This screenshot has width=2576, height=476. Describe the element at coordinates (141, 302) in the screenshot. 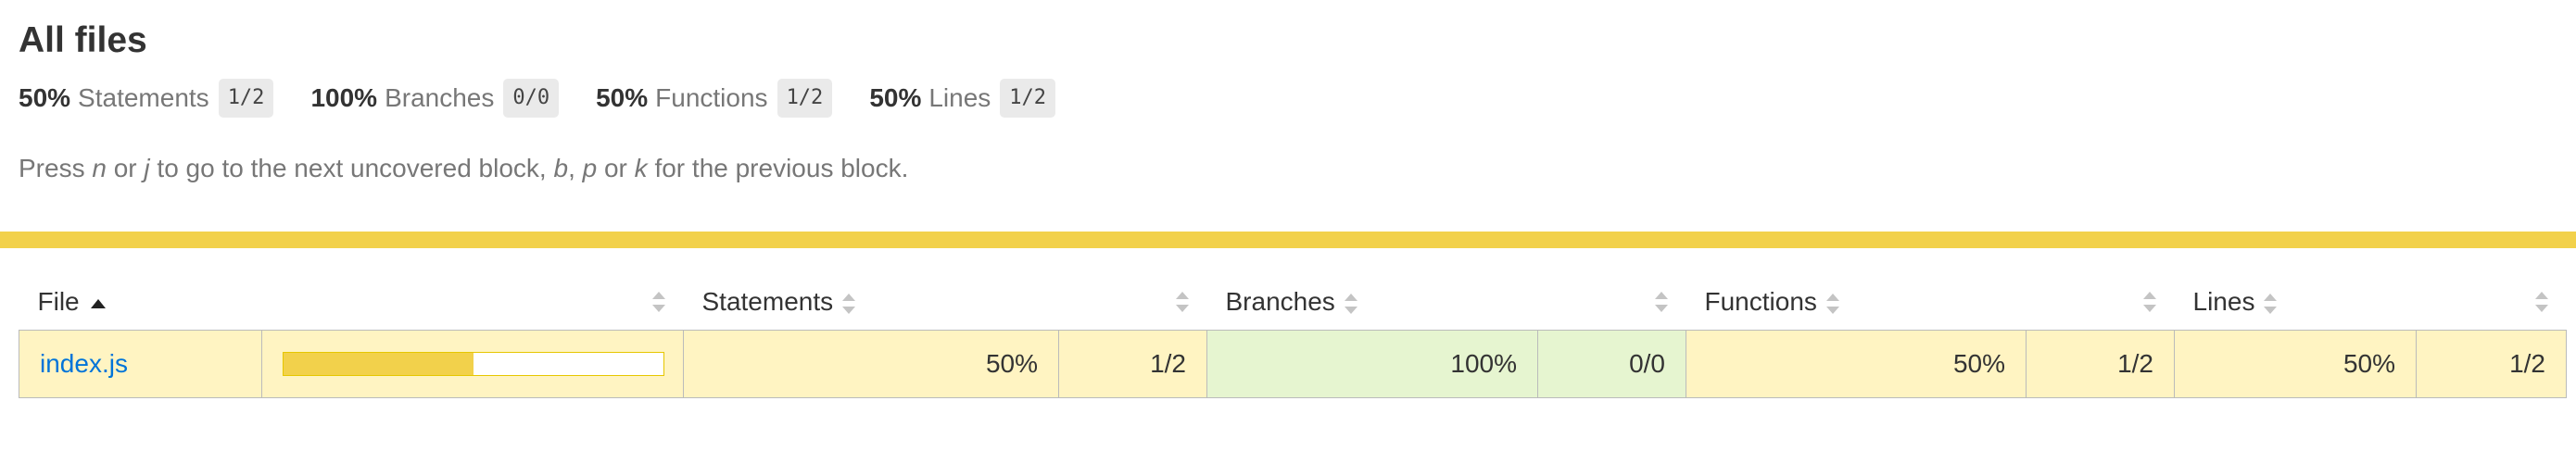

I see `column-header-file: File` at that location.